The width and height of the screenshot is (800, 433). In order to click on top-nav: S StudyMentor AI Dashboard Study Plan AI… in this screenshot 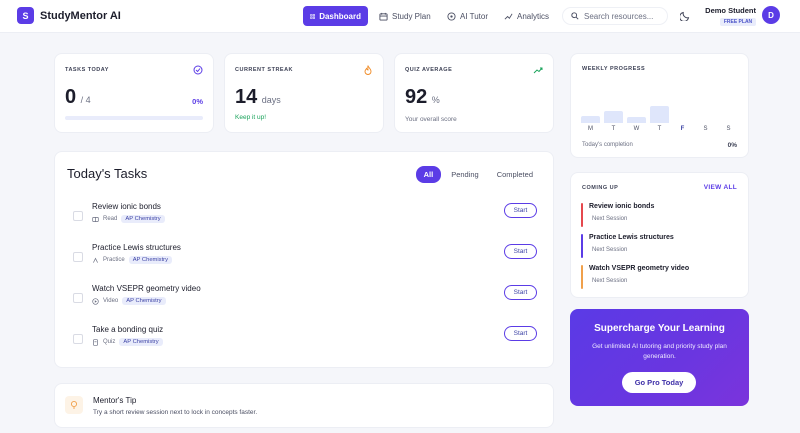, I will do `click(400, 16)`.